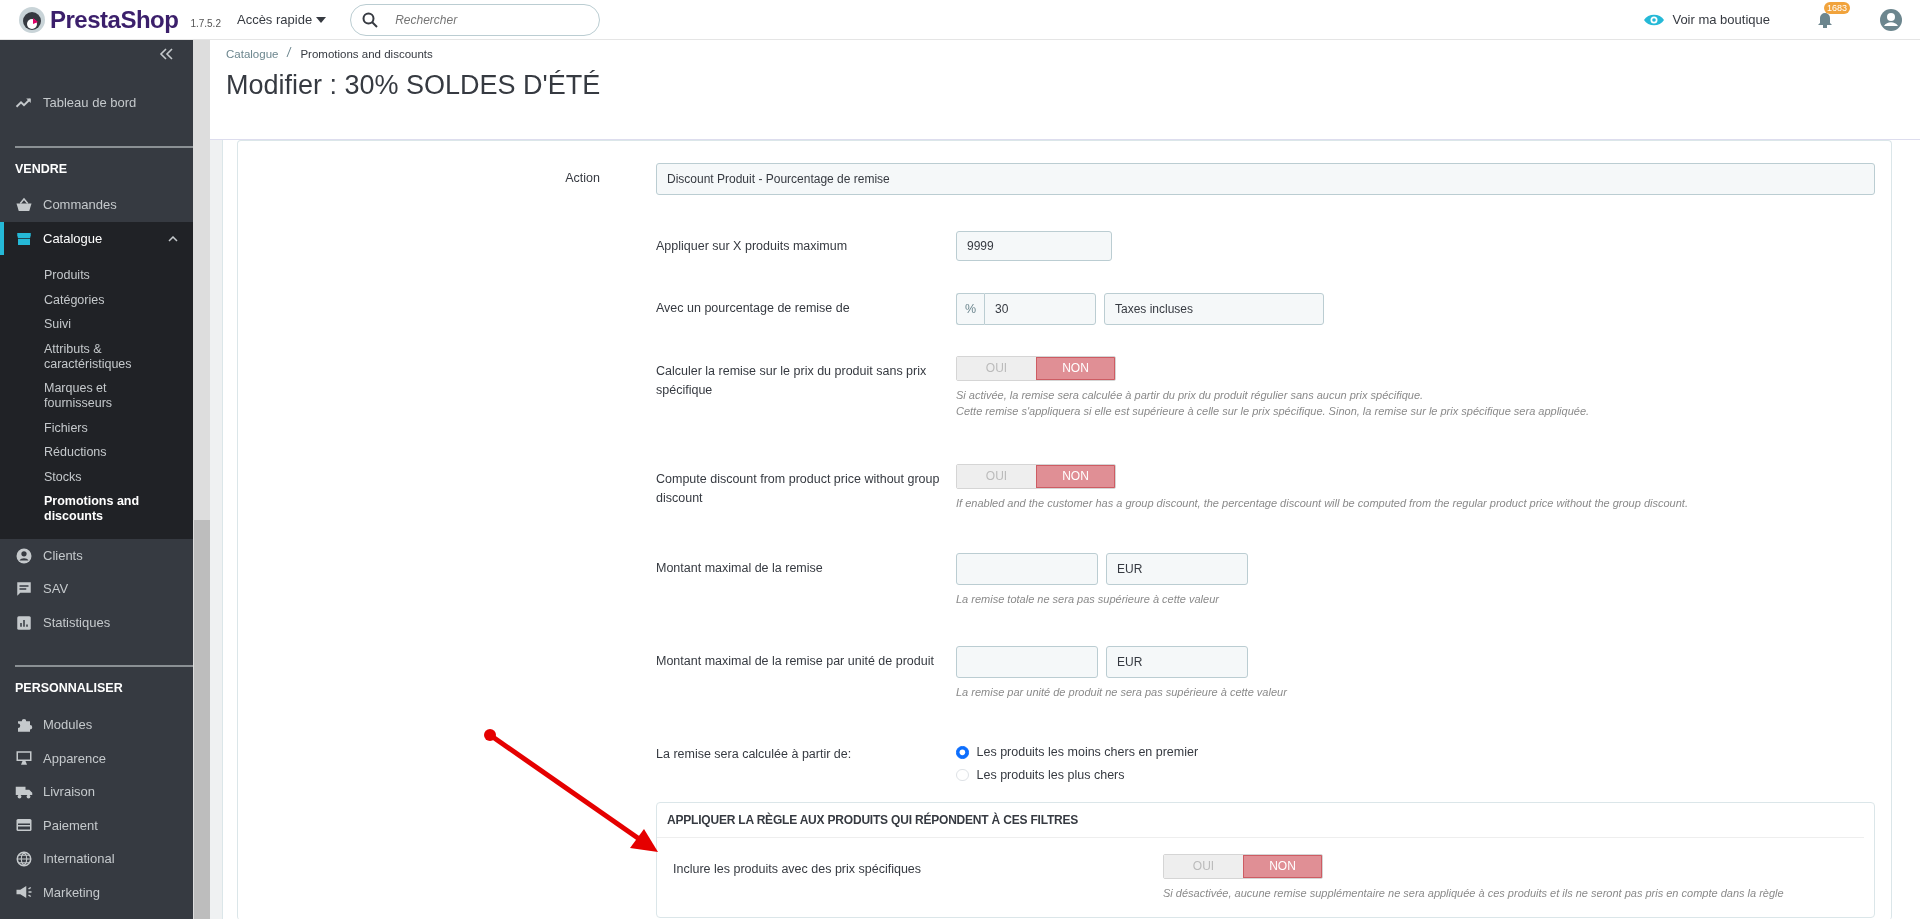  What do you see at coordinates (1260, 820) in the screenshot?
I see `panel-heading: APPLIQUER LA RÈGLE AUX PRODUITS QUI RÉPONDENT À CES FILTRES` at bounding box center [1260, 820].